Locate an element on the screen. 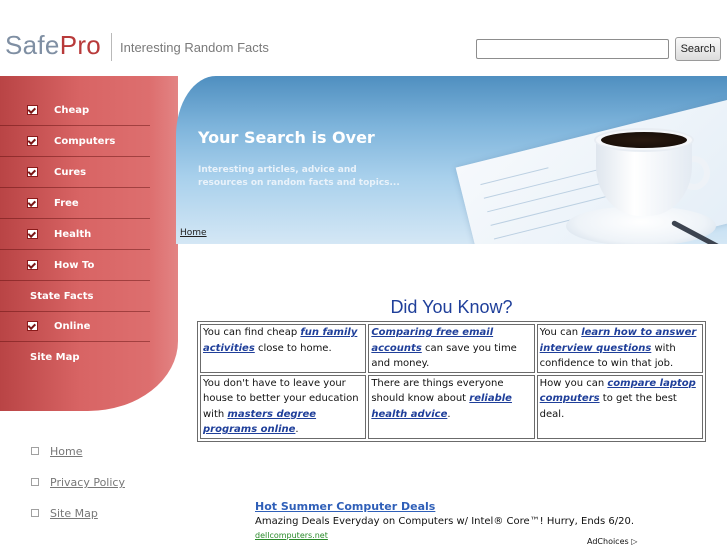  sidebar-item-label: State Facts is located at coordinates (62, 296).